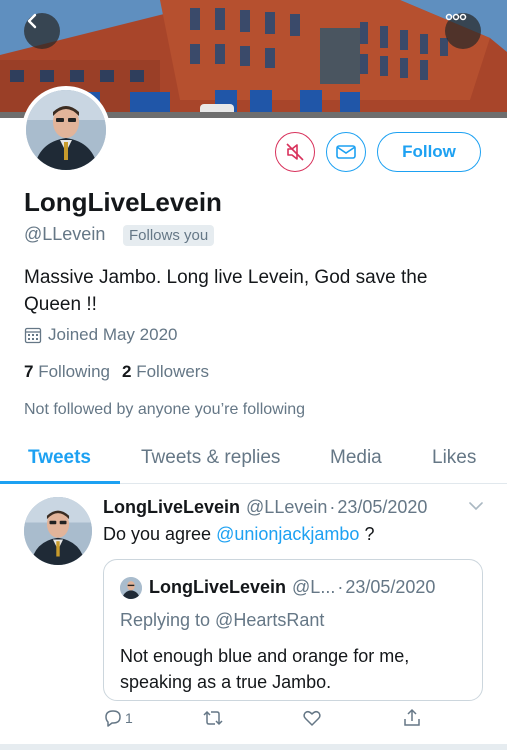 Image resolution: width=507 pixels, height=750 pixels. Describe the element at coordinates (382, 507) in the screenshot. I see `tweet-date: 23/05/2020` at that location.